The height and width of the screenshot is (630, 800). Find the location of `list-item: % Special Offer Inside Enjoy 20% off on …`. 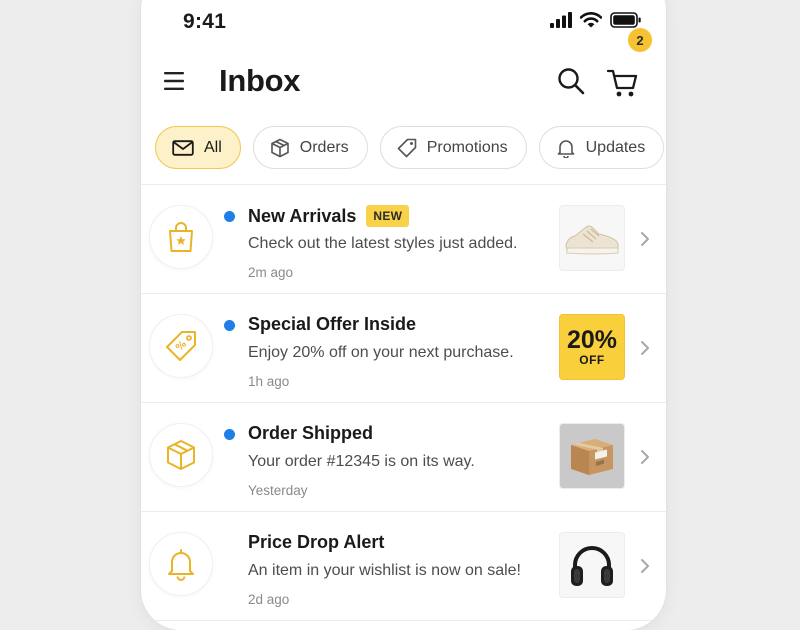

list-item: % Special Offer Inside Enjoy 20% off on … is located at coordinates (403, 348).